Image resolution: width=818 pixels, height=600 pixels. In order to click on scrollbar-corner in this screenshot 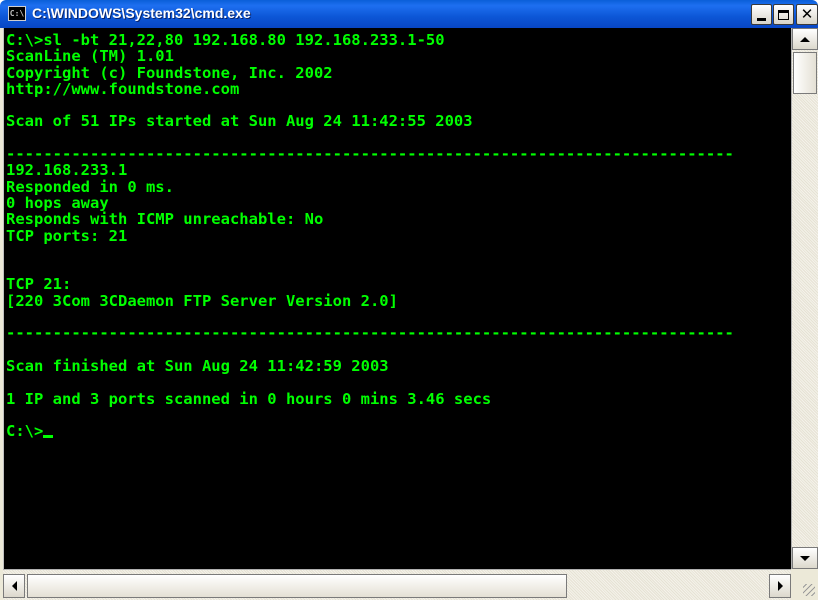, I will do `click(804, 584)`.